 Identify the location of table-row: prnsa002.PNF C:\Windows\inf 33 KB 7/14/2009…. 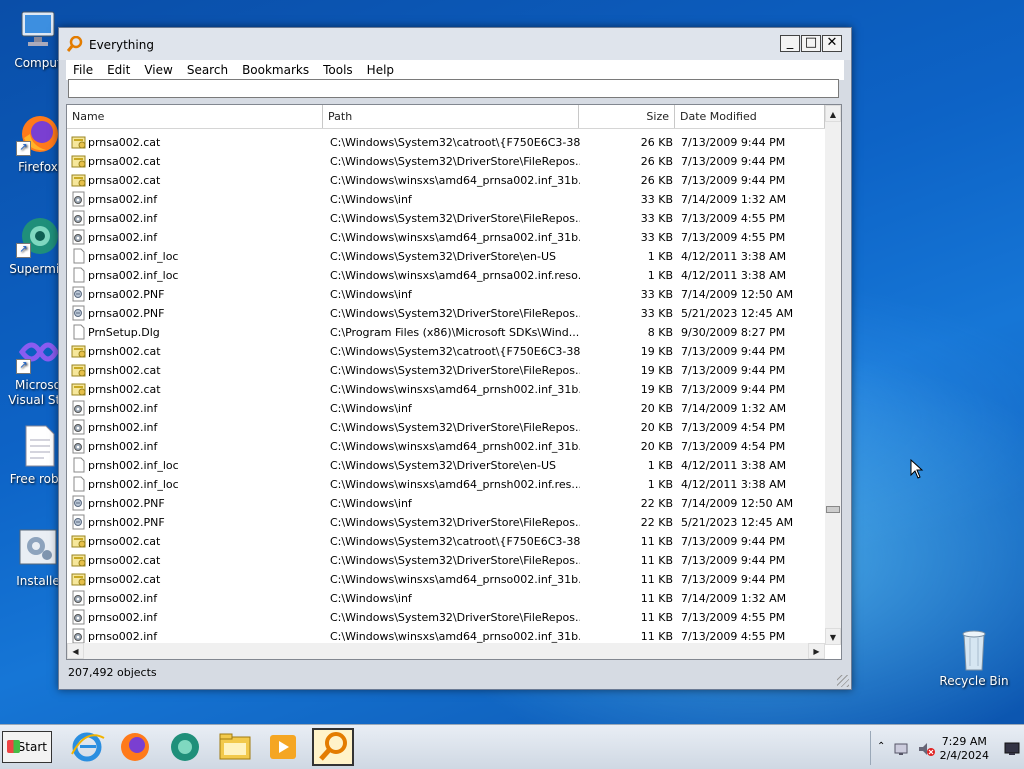
(446, 294).